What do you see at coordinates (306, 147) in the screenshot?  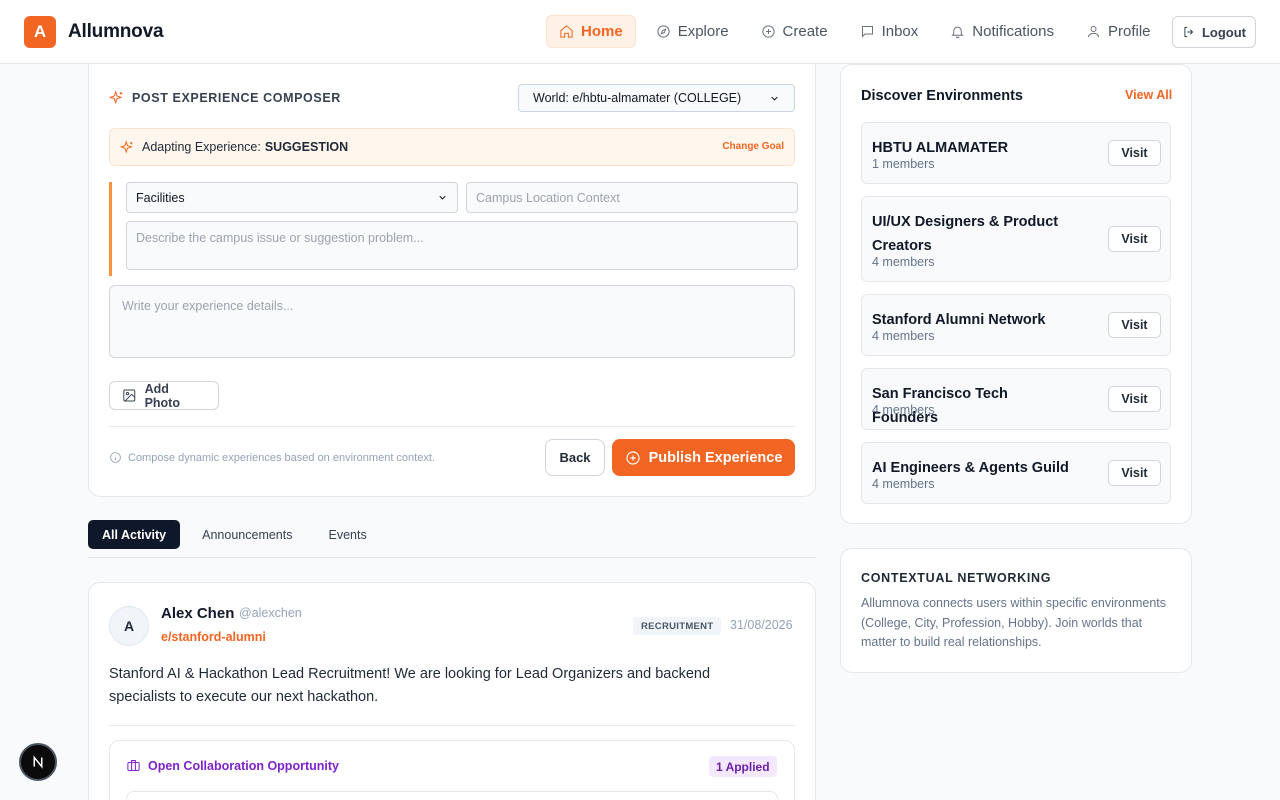 I see `adapting-value: SUGGESTION` at bounding box center [306, 147].